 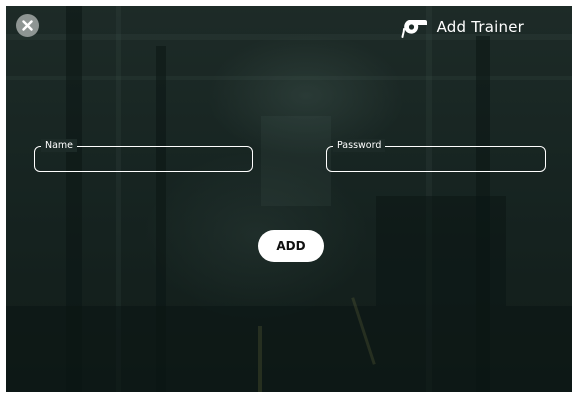 What do you see at coordinates (143, 159) in the screenshot?
I see `name-input` at bounding box center [143, 159].